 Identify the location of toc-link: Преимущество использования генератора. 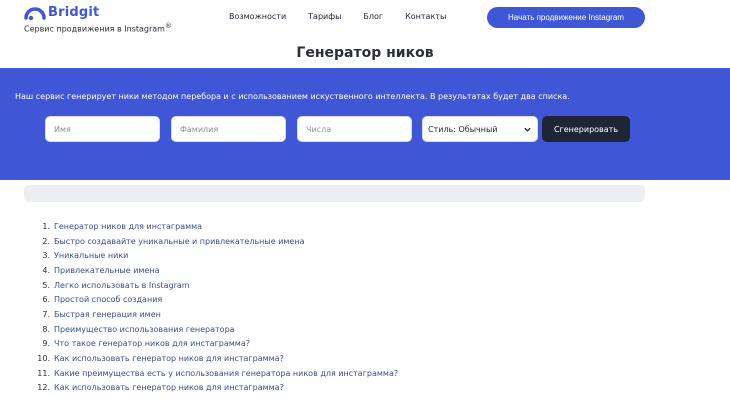
(144, 329).